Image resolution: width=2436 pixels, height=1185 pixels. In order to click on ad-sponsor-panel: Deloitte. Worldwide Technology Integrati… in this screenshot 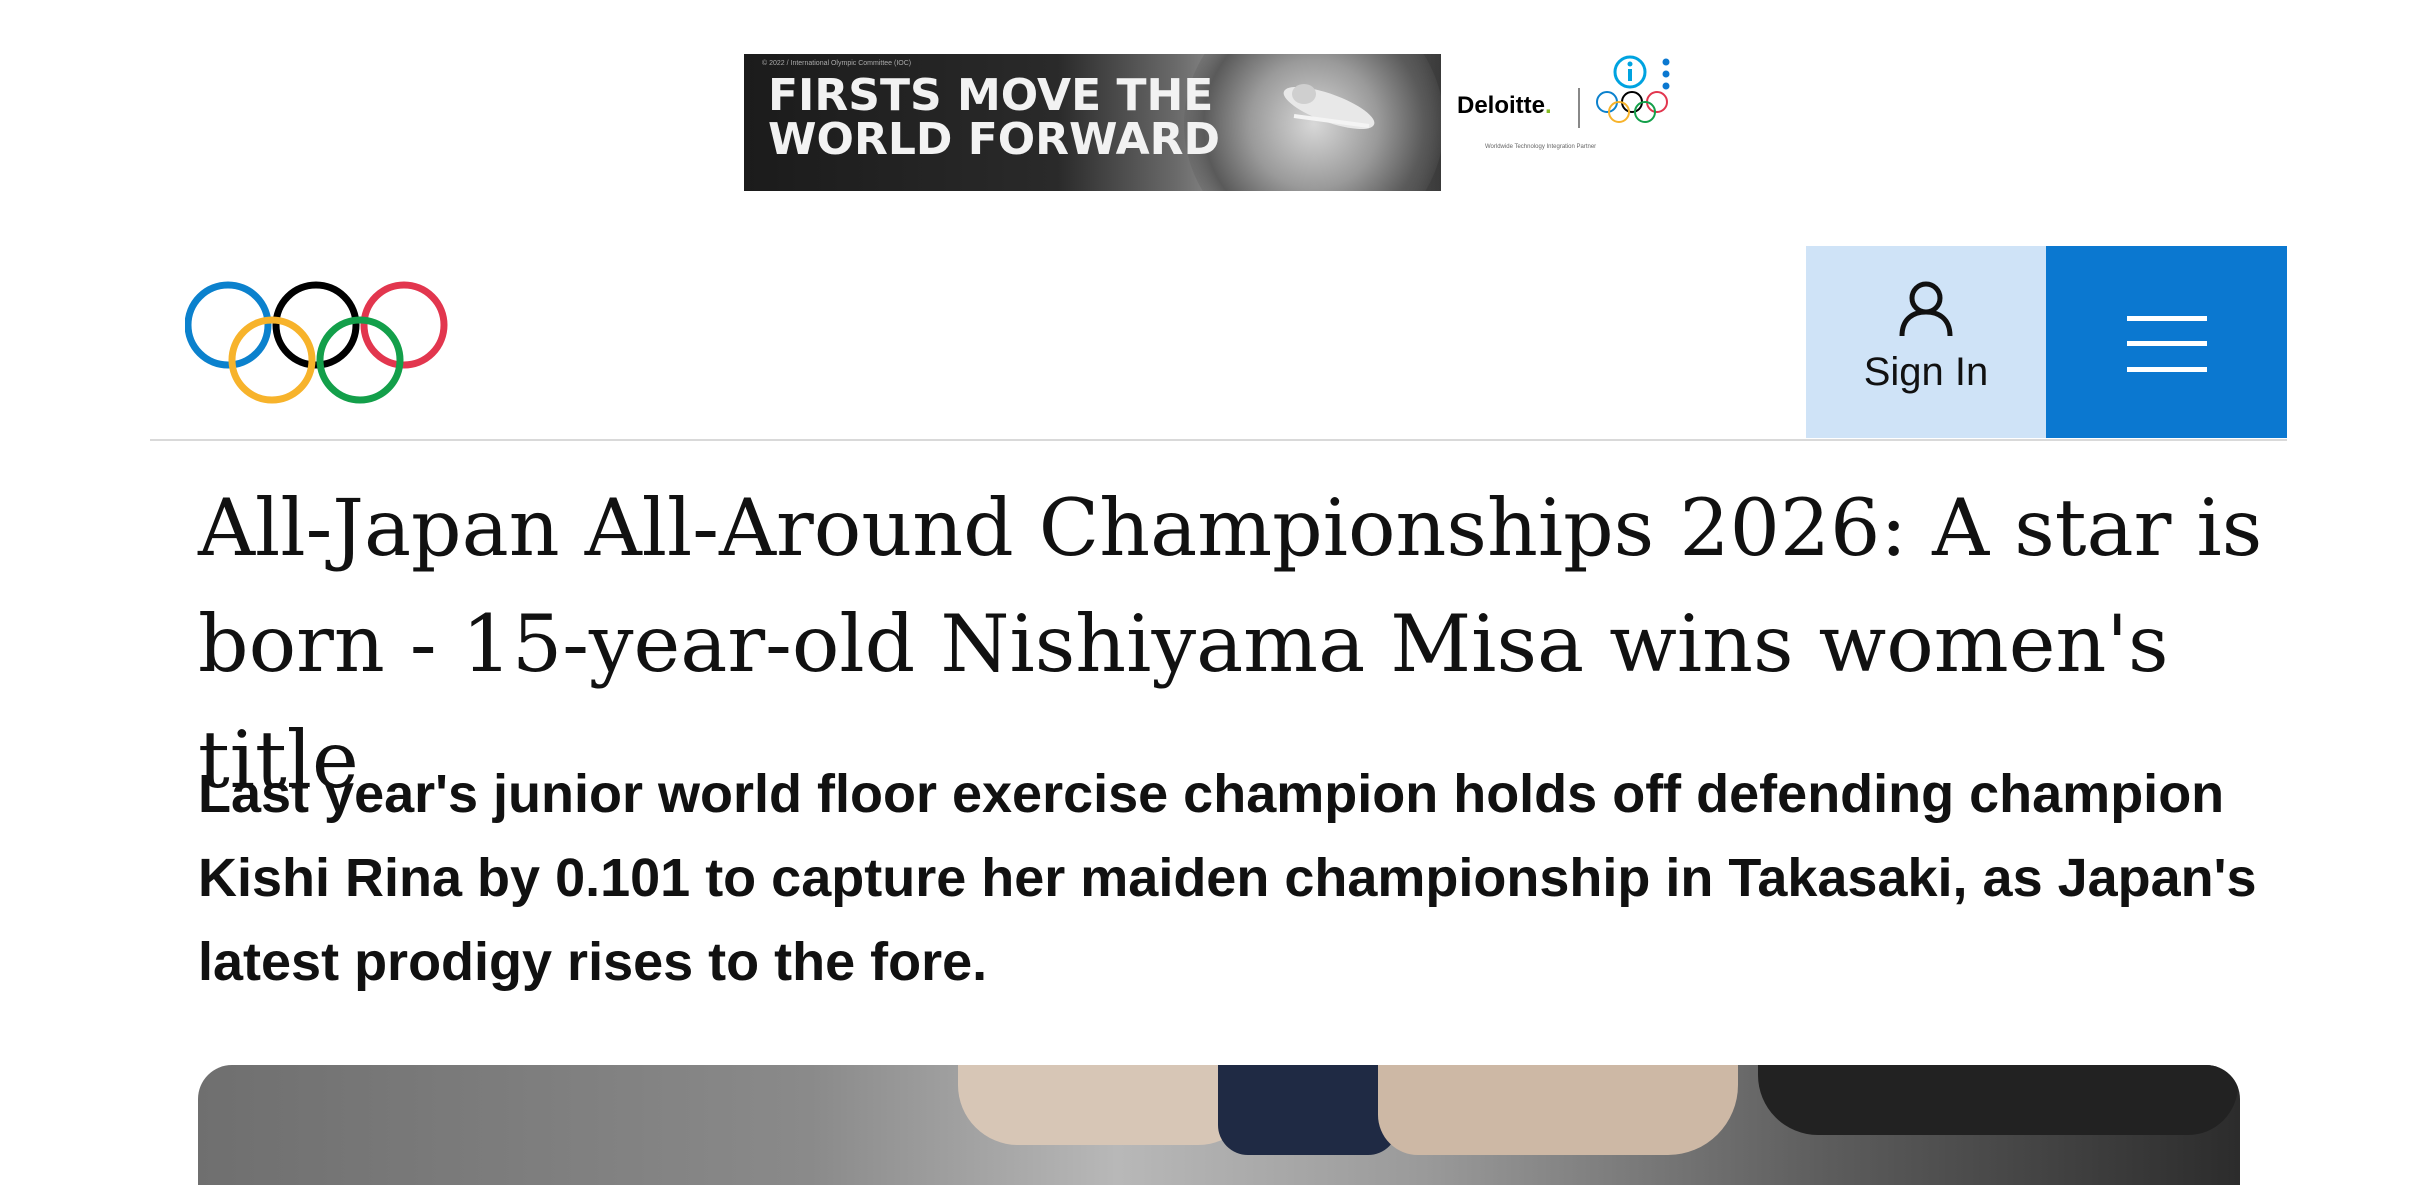, I will do `click(1568, 122)`.